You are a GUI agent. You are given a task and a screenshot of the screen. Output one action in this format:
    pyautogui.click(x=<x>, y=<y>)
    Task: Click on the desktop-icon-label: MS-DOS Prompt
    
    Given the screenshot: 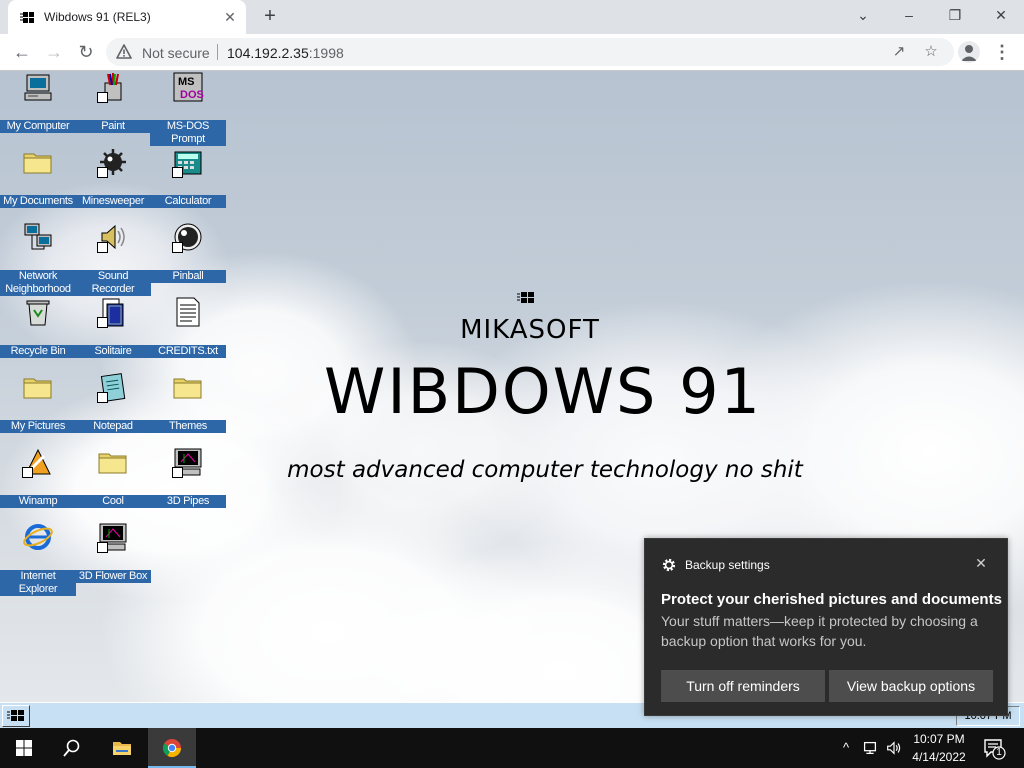 What is the action you would take?
    pyautogui.click(x=188, y=133)
    